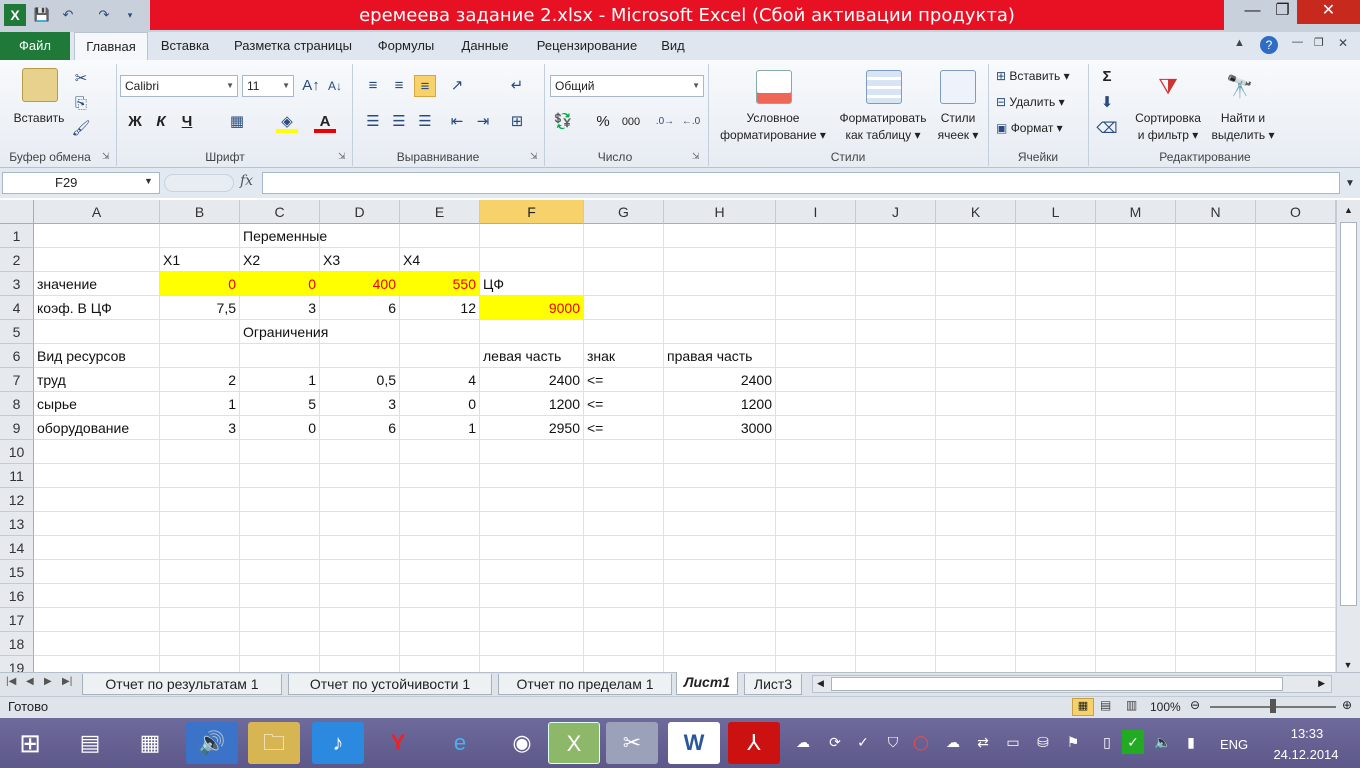 The height and width of the screenshot is (768, 1360). What do you see at coordinates (360, 260) in the screenshot?
I see `cell-d2: X3` at bounding box center [360, 260].